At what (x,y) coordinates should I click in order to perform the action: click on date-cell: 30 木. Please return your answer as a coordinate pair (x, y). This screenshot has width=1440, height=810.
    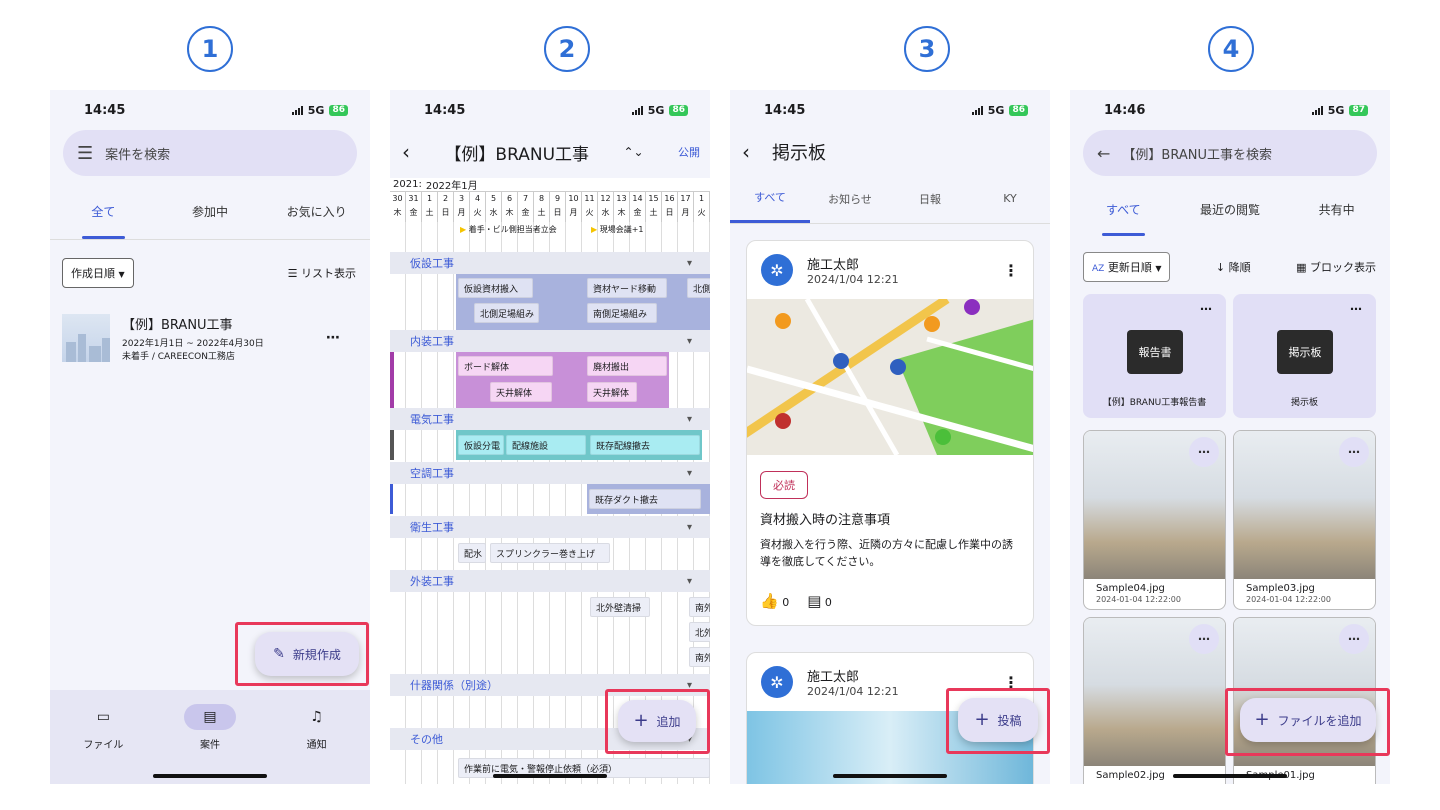
    Looking at the image, I should click on (398, 207).